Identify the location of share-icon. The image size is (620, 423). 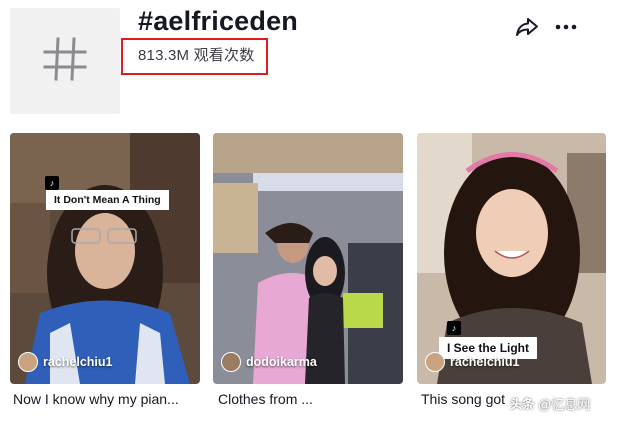
(527, 30).